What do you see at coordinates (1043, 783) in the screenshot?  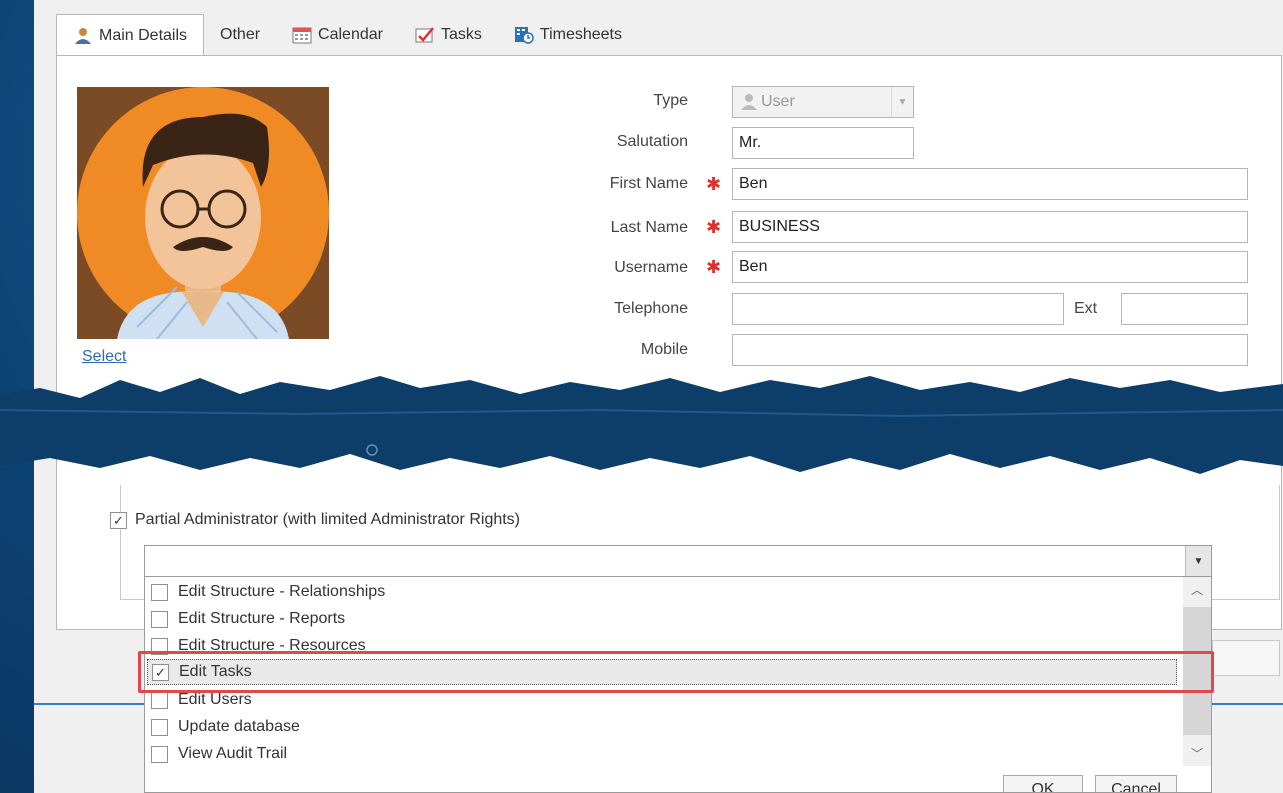 I see `ok-button: OK` at bounding box center [1043, 783].